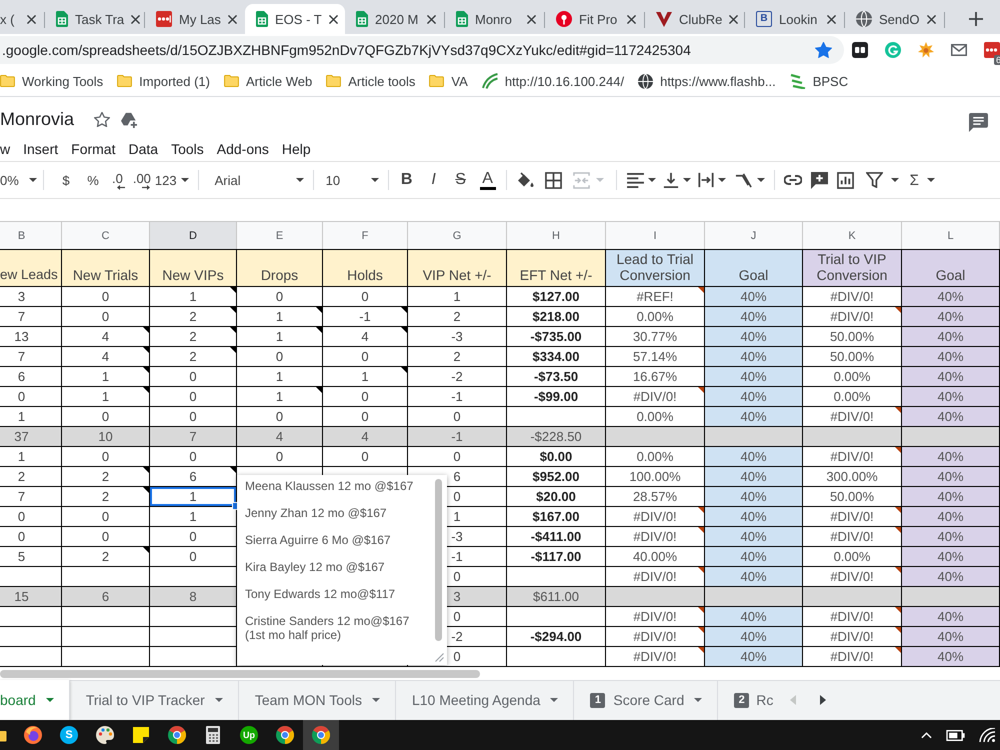 The height and width of the screenshot is (750, 1000). Describe the element at coordinates (93, 180) in the screenshot. I see `percent-button: %` at that location.